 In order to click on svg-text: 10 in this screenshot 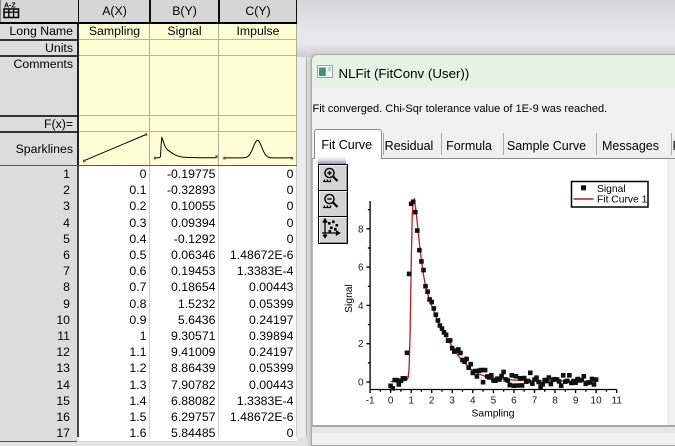, I will do `click(597, 400)`.